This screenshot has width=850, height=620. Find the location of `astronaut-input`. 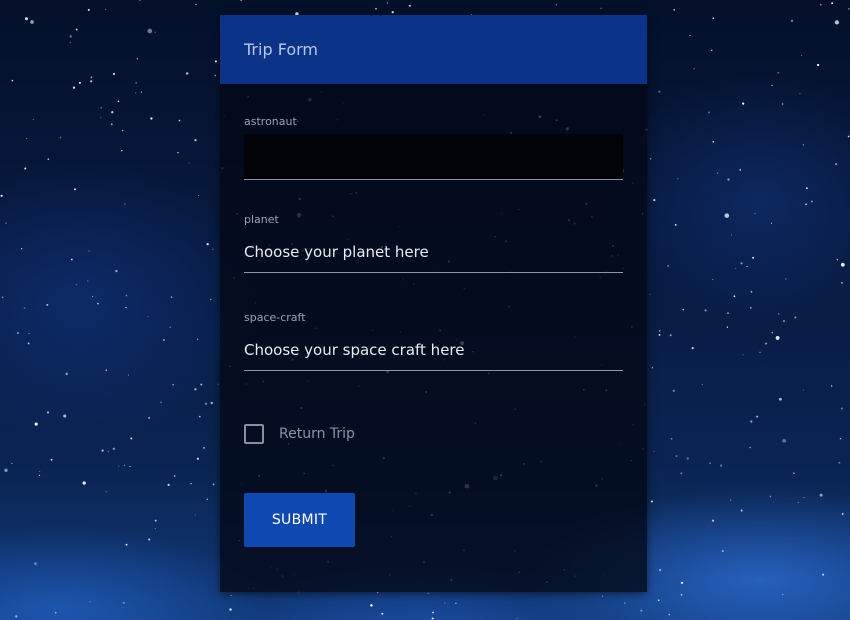

astronaut-input is located at coordinates (433, 157).